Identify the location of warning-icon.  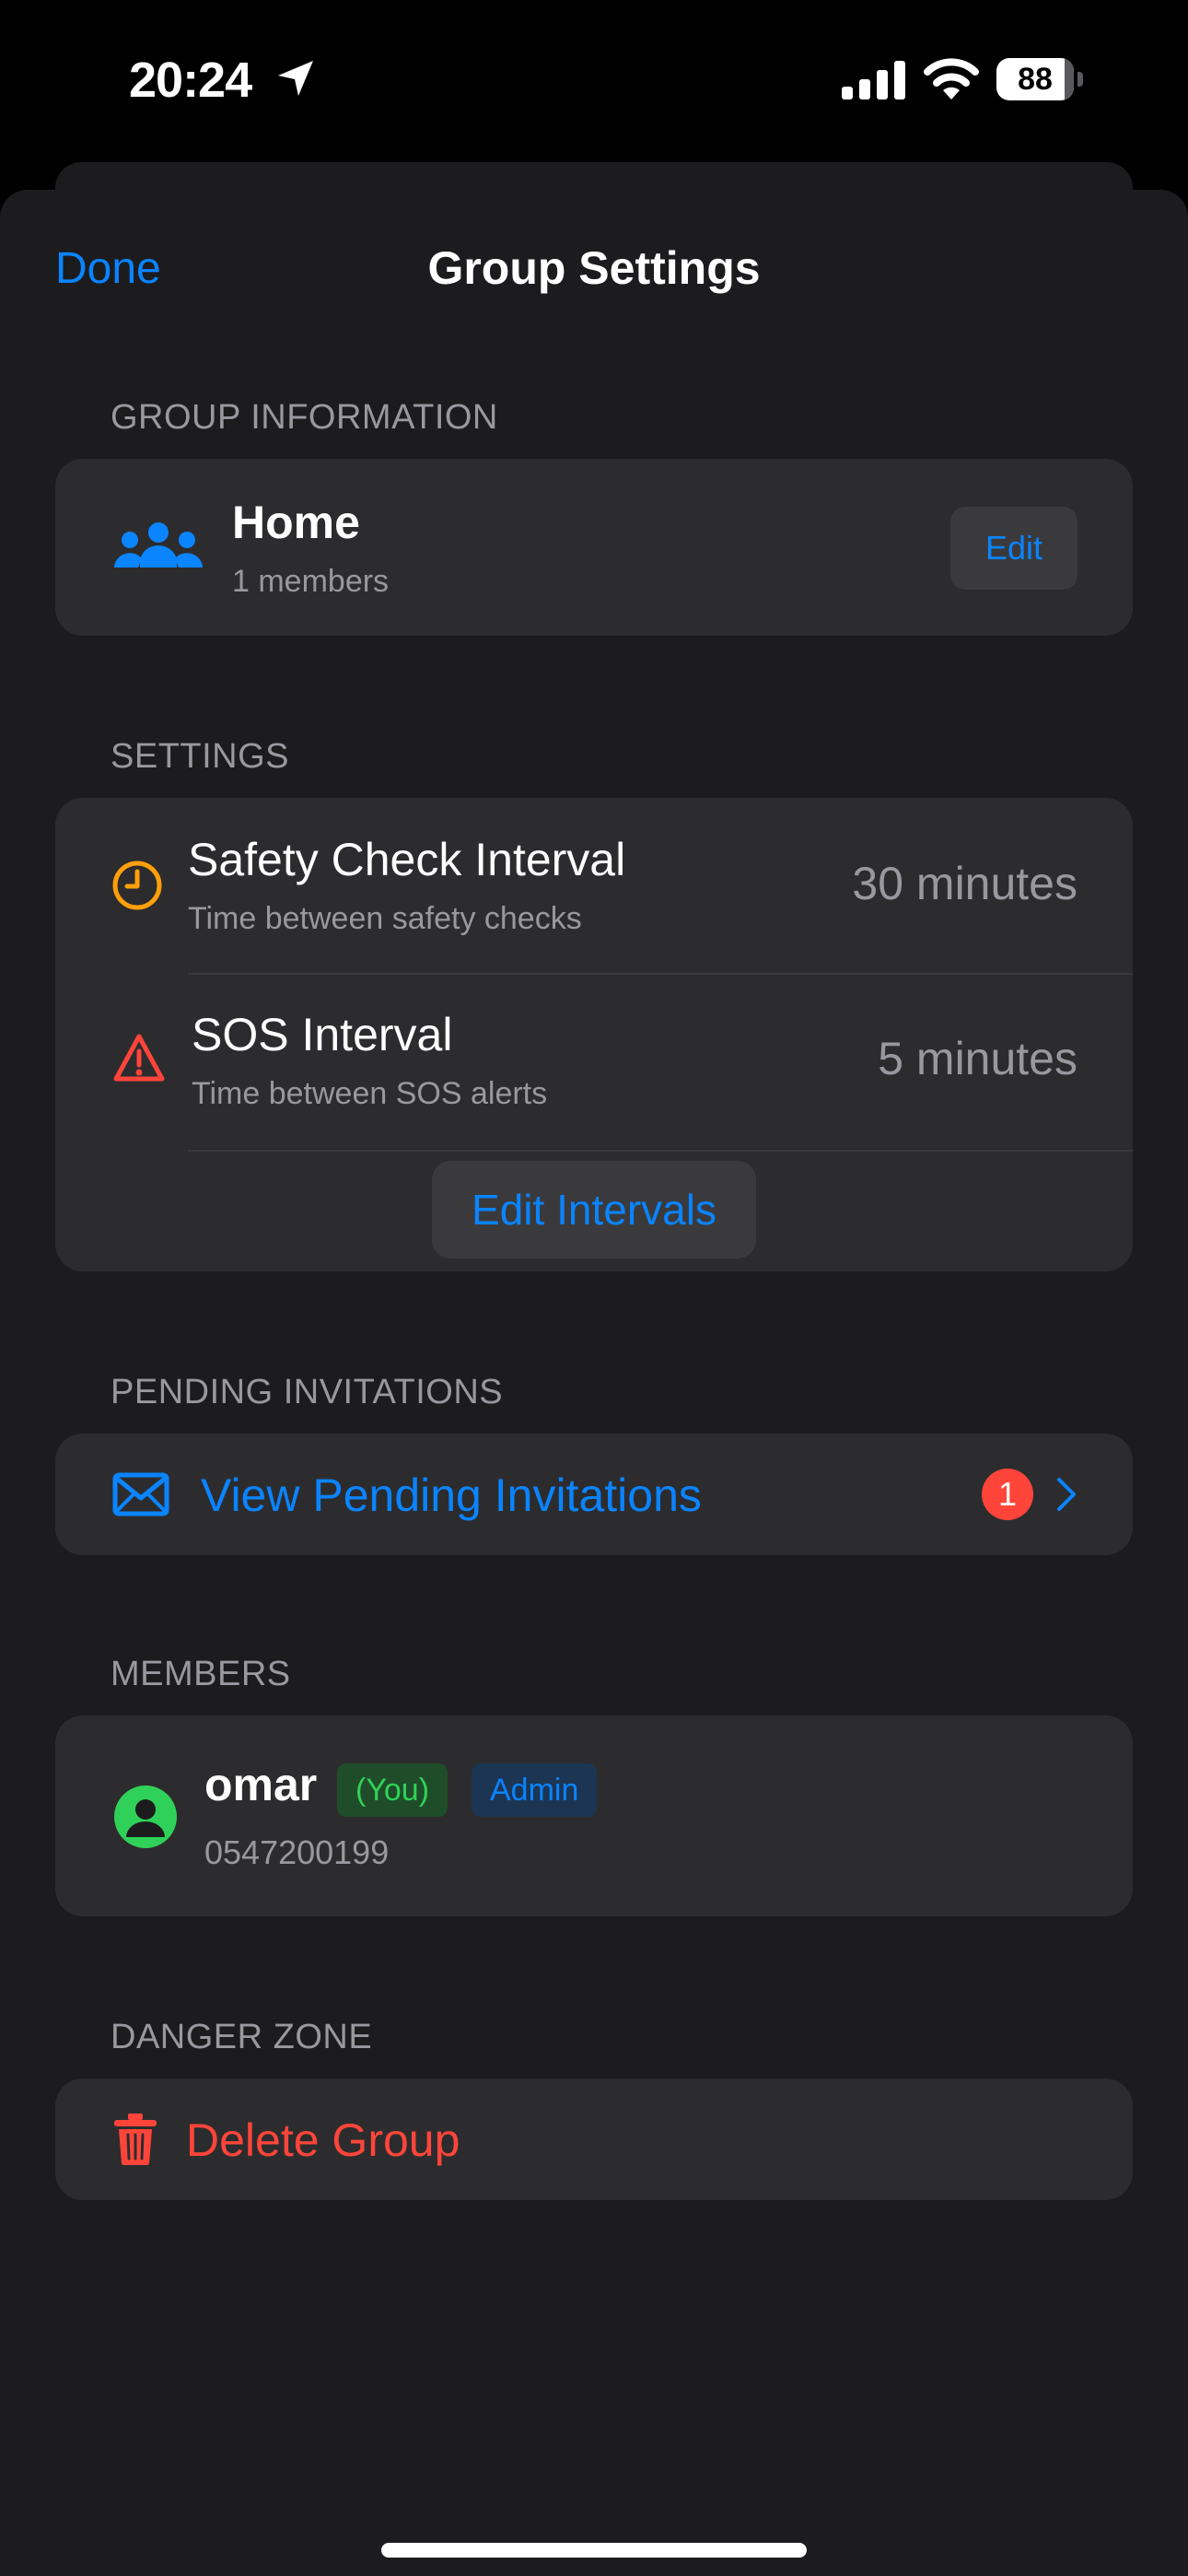
(139, 1058).